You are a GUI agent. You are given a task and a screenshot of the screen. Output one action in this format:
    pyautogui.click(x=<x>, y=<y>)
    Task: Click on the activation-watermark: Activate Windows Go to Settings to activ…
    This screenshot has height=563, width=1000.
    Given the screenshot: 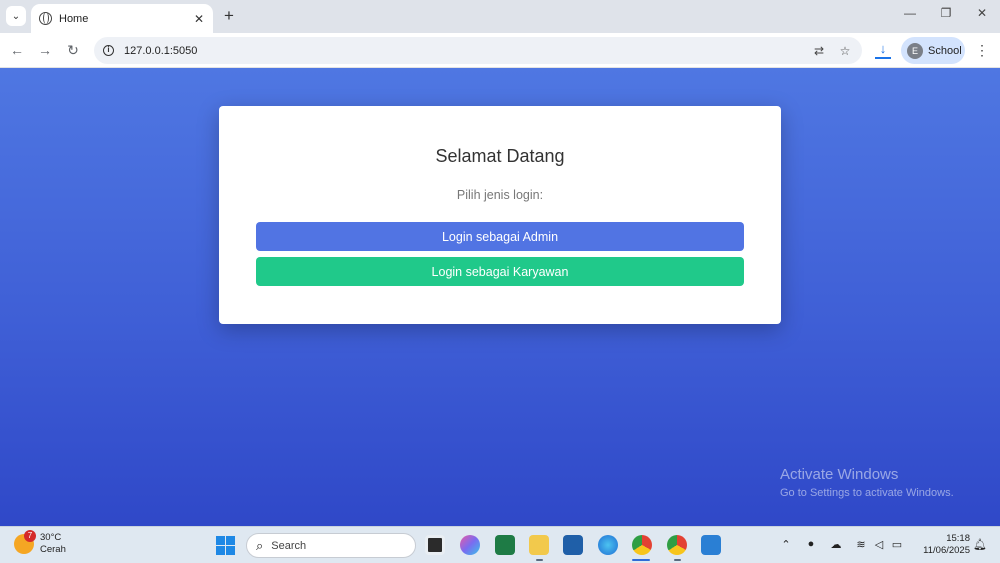 What is the action you would take?
    pyautogui.click(x=867, y=482)
    